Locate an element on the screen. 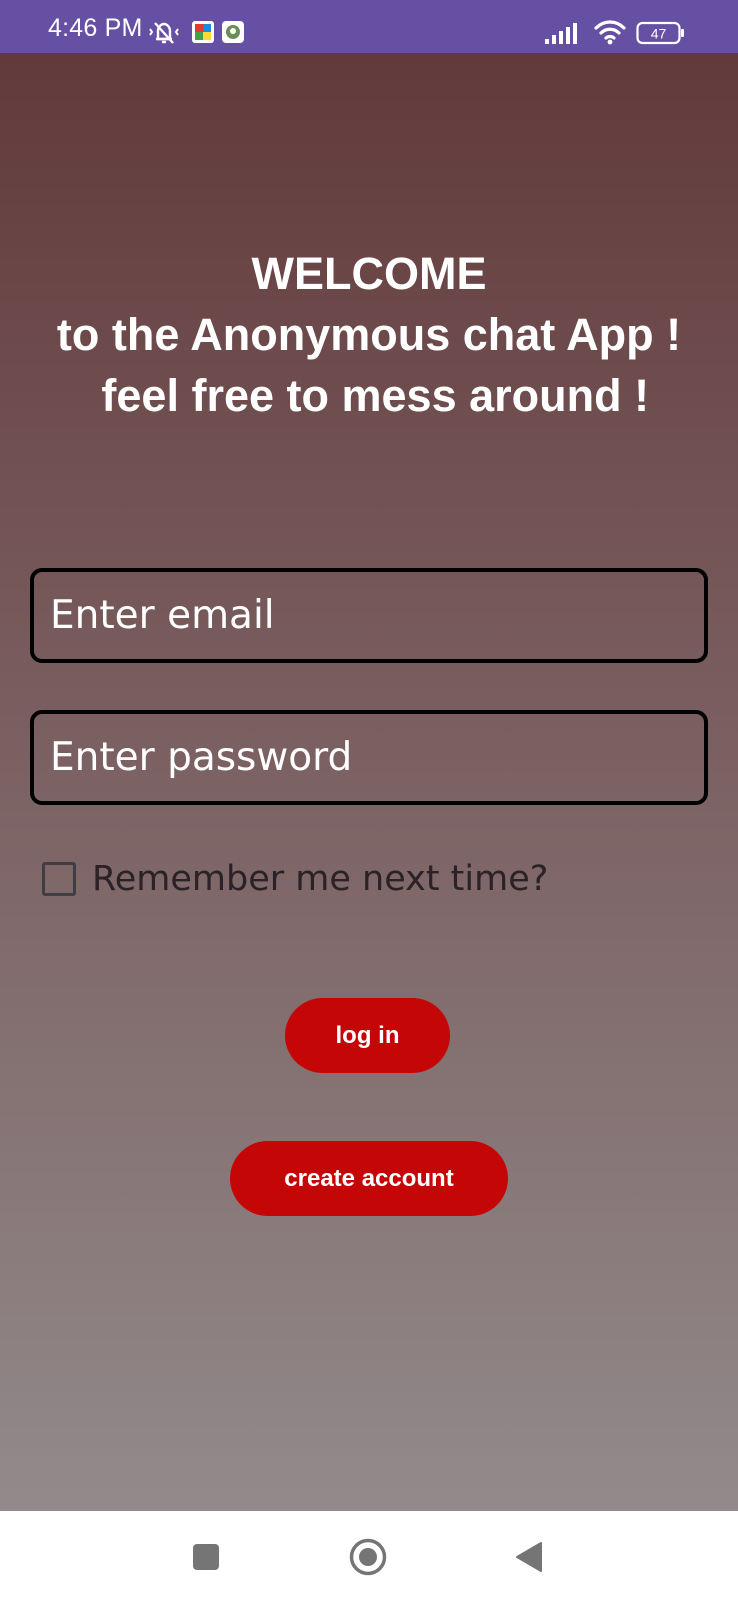  email-input is located at coordinates (369, 615).